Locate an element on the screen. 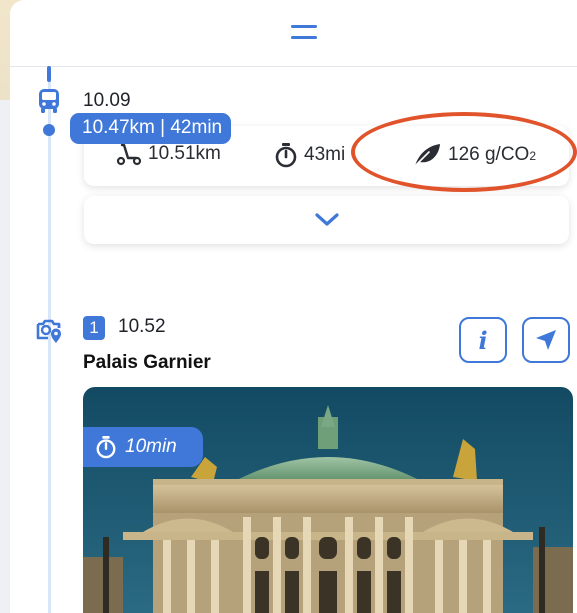 The image size is (577, 613). navigation-arrow-icon is located at coordinates (546, 340).